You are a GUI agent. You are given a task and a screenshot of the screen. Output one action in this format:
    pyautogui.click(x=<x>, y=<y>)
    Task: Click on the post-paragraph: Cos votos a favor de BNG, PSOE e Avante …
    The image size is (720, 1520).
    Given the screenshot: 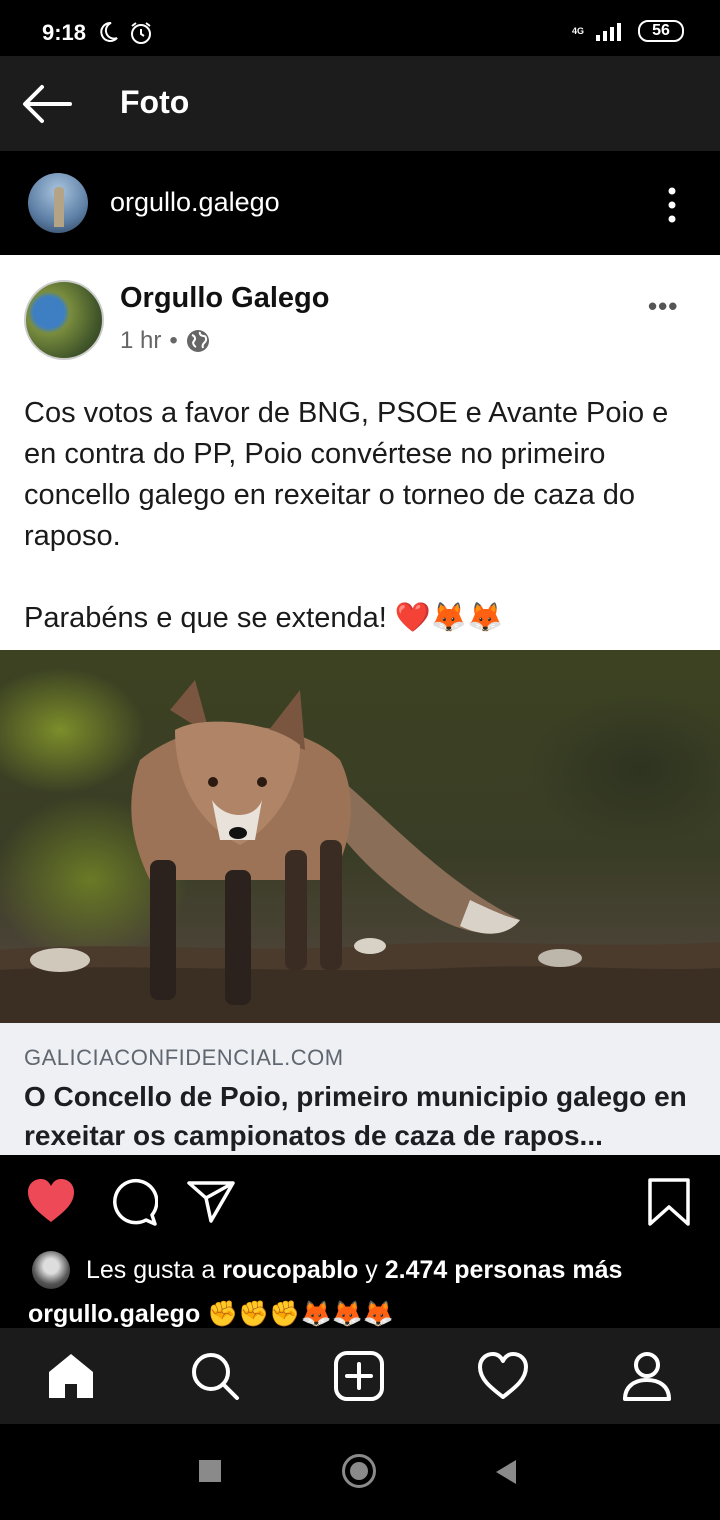 What is the action you would take?
    pyautogui.click(x=346, y=474)
    